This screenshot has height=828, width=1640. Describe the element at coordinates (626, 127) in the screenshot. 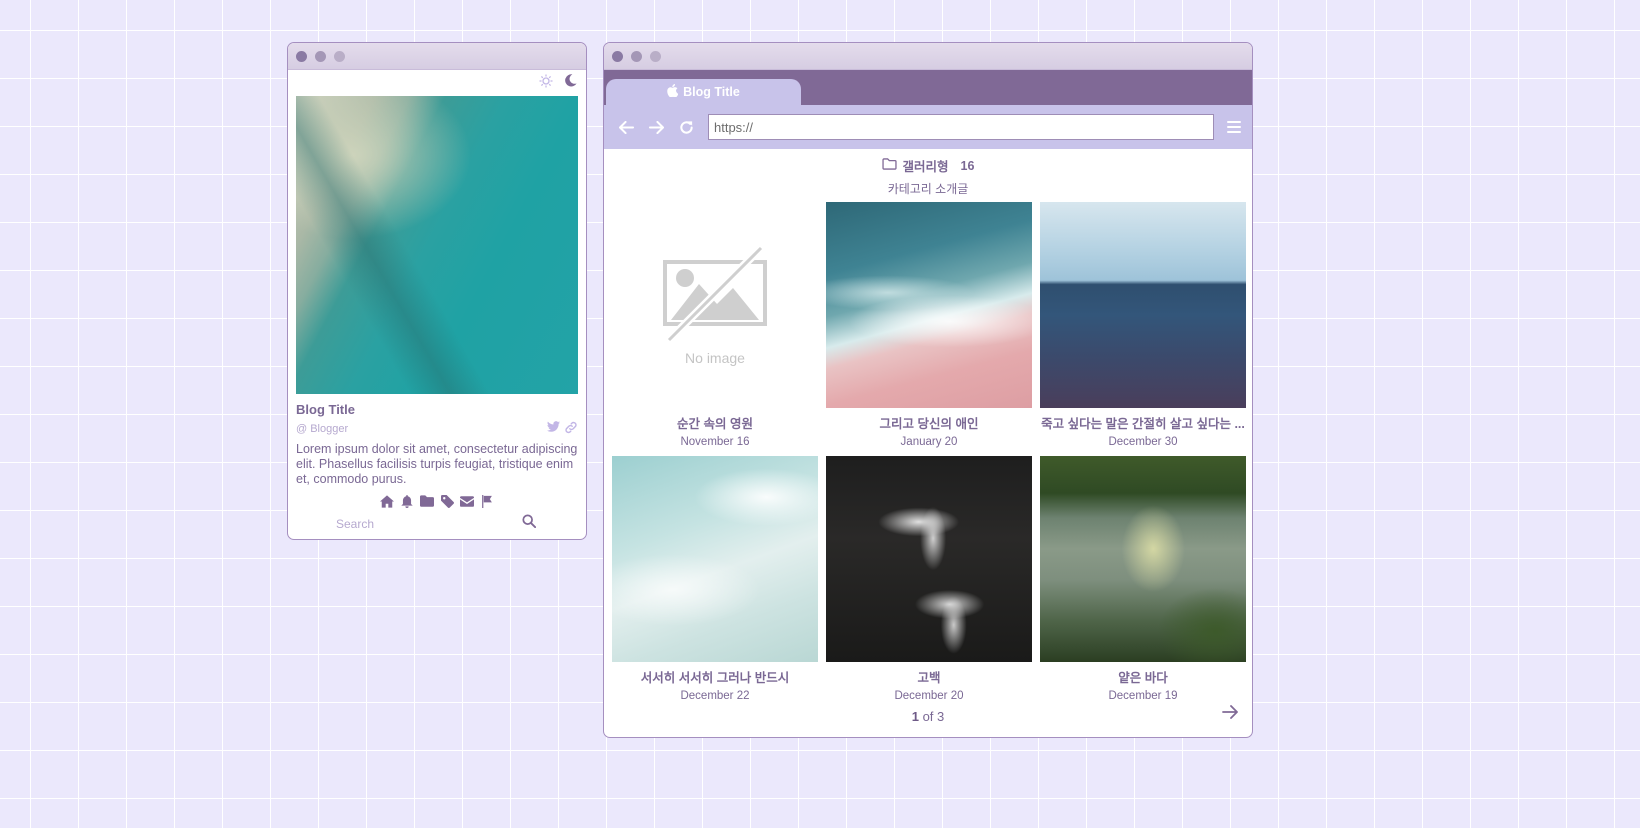

I see `back-arrow-icon` at that location.